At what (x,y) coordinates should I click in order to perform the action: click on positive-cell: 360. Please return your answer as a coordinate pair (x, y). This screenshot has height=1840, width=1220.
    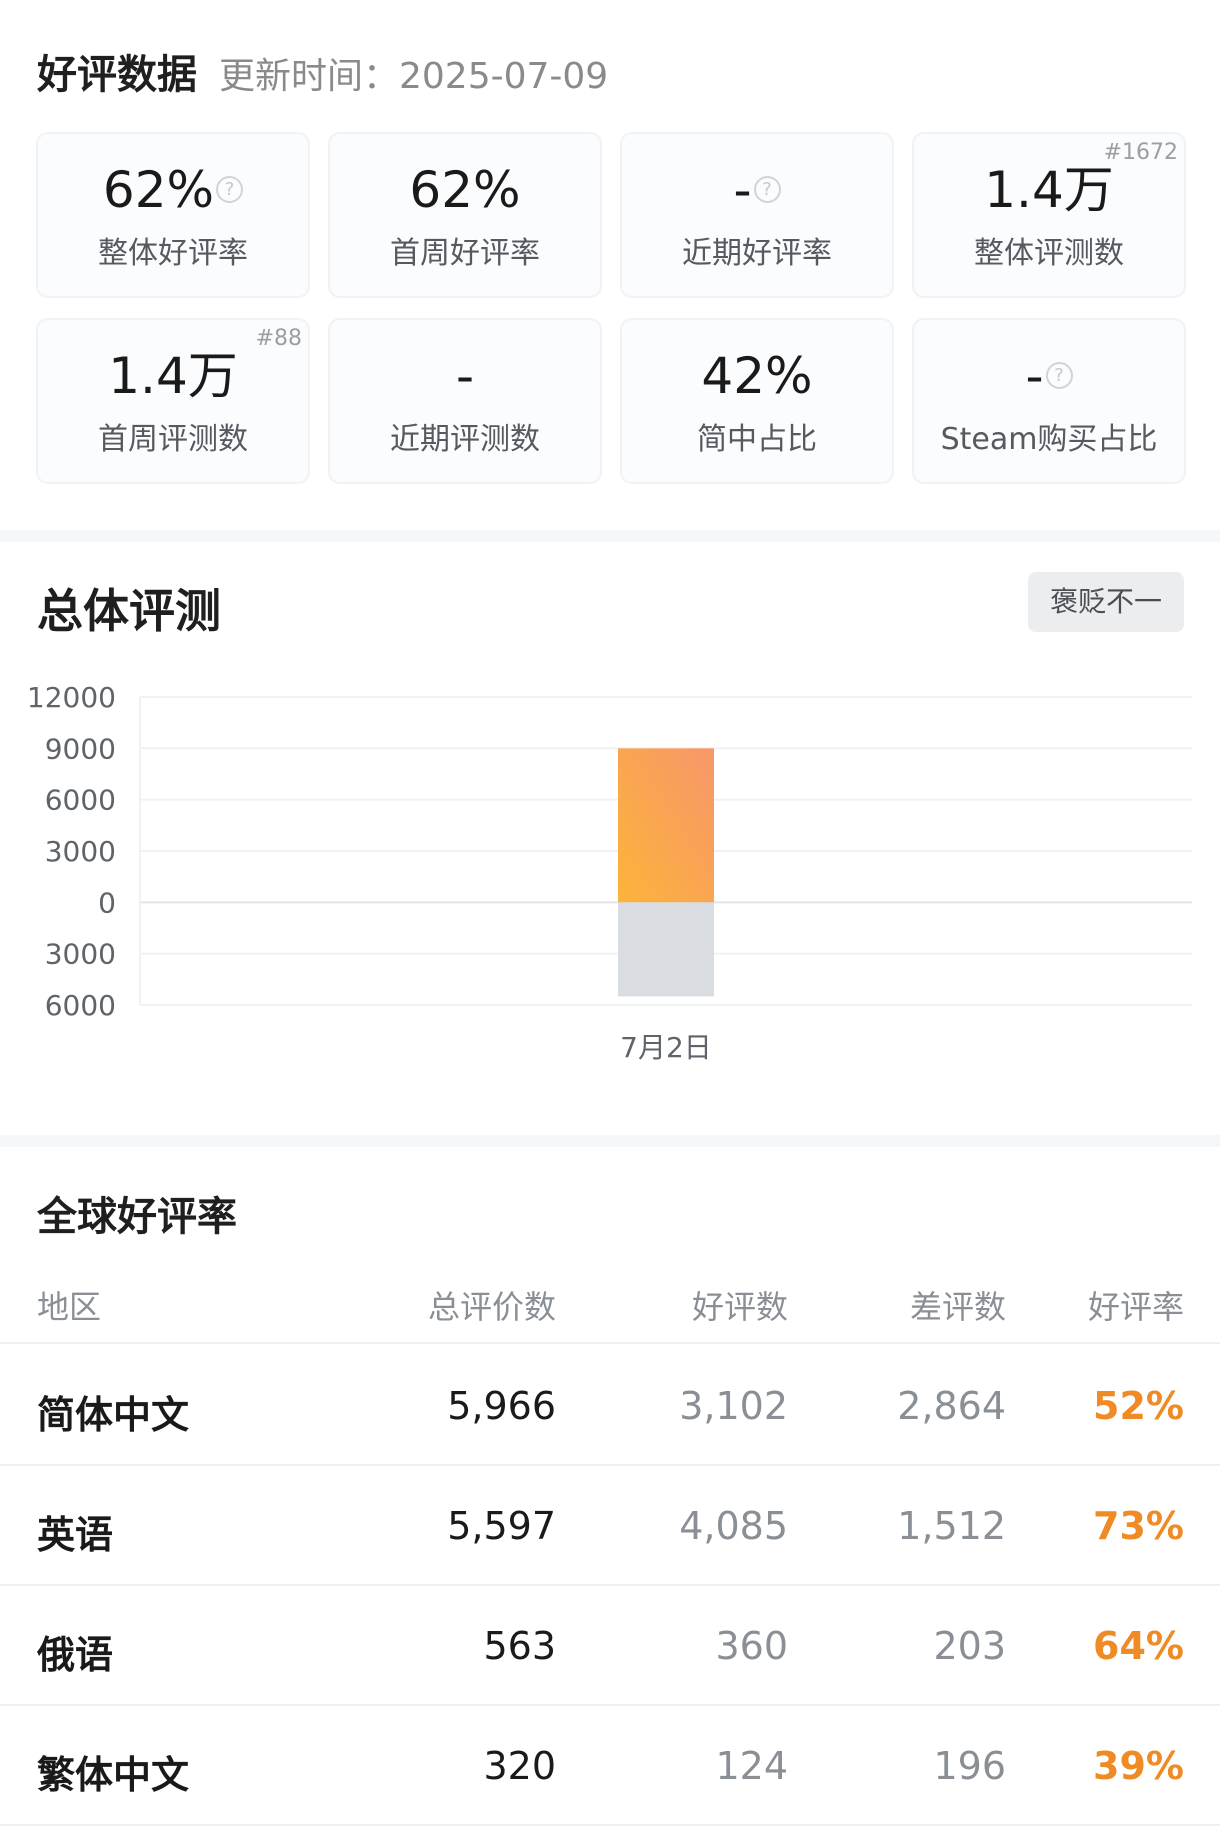
    Looking at the image, I should click on (751, 1646).